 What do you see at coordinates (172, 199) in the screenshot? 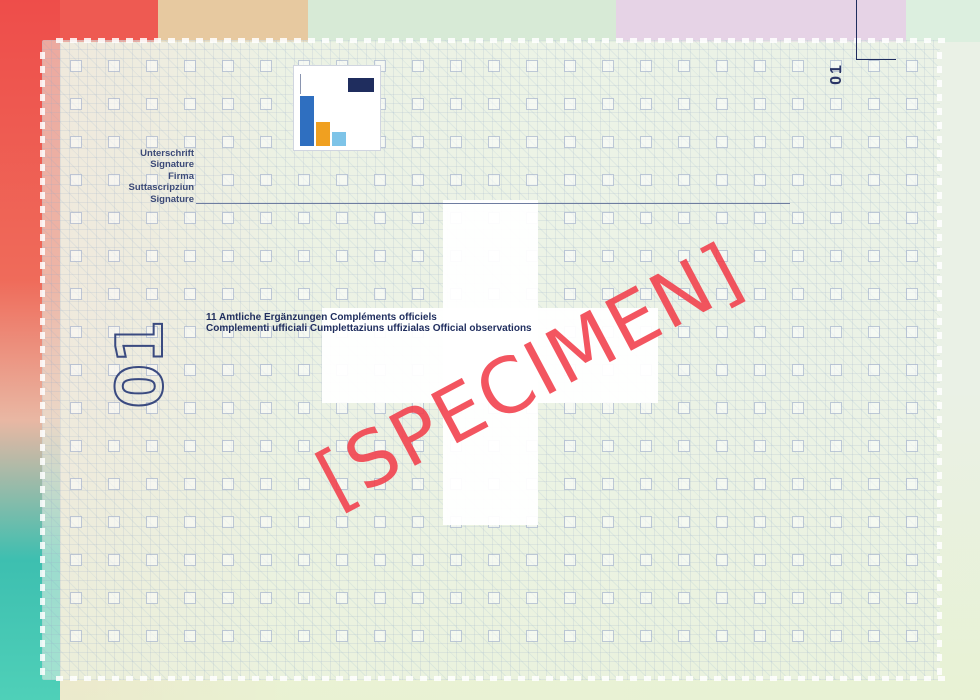
I see `signature-label-en: Signature` at bounding box center [172, 199].